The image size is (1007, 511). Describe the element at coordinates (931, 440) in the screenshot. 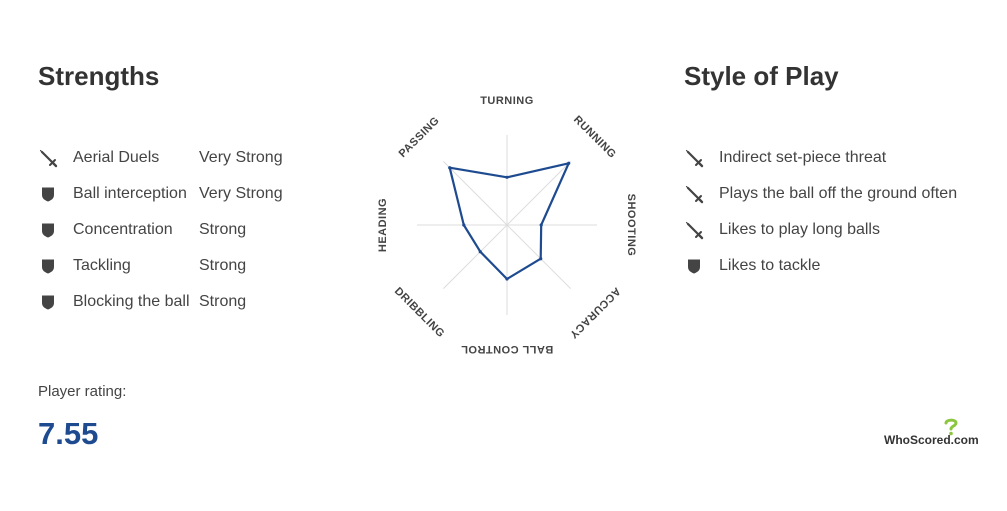

I see `brand-name: WhoScored.com` at that location.